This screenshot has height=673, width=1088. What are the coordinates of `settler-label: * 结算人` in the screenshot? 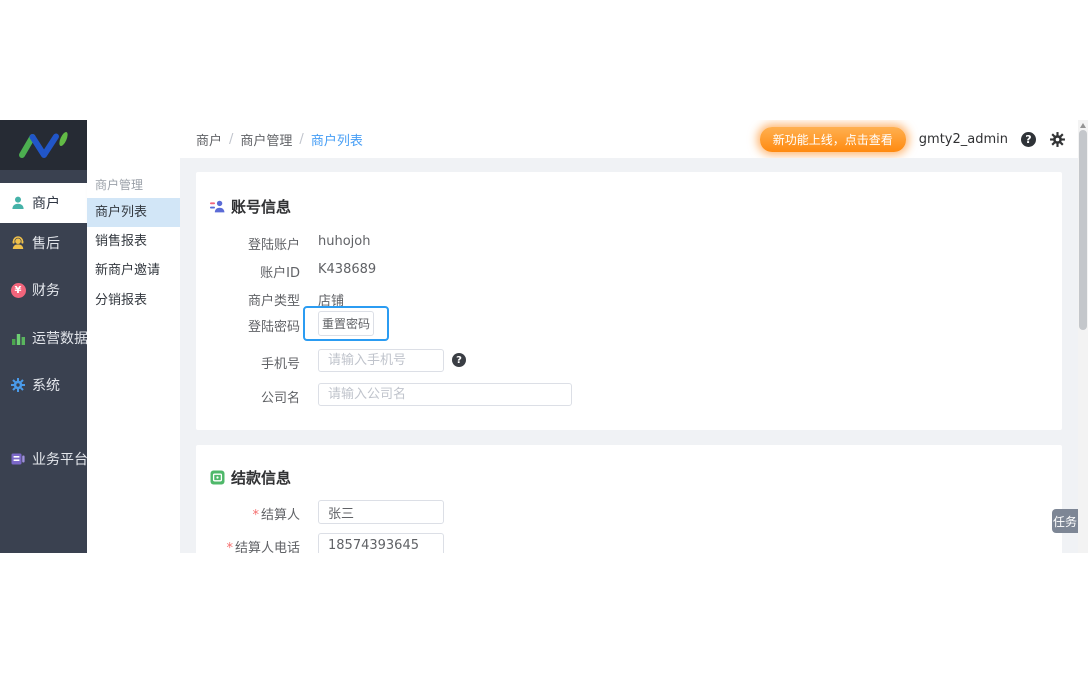 It's located at (276, 515).